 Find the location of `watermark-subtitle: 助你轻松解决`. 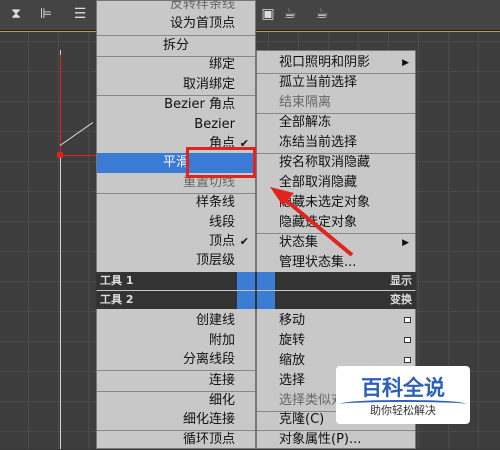

watermark-subtitle: 助你轻松解决 is located at coordinates (403, 410).